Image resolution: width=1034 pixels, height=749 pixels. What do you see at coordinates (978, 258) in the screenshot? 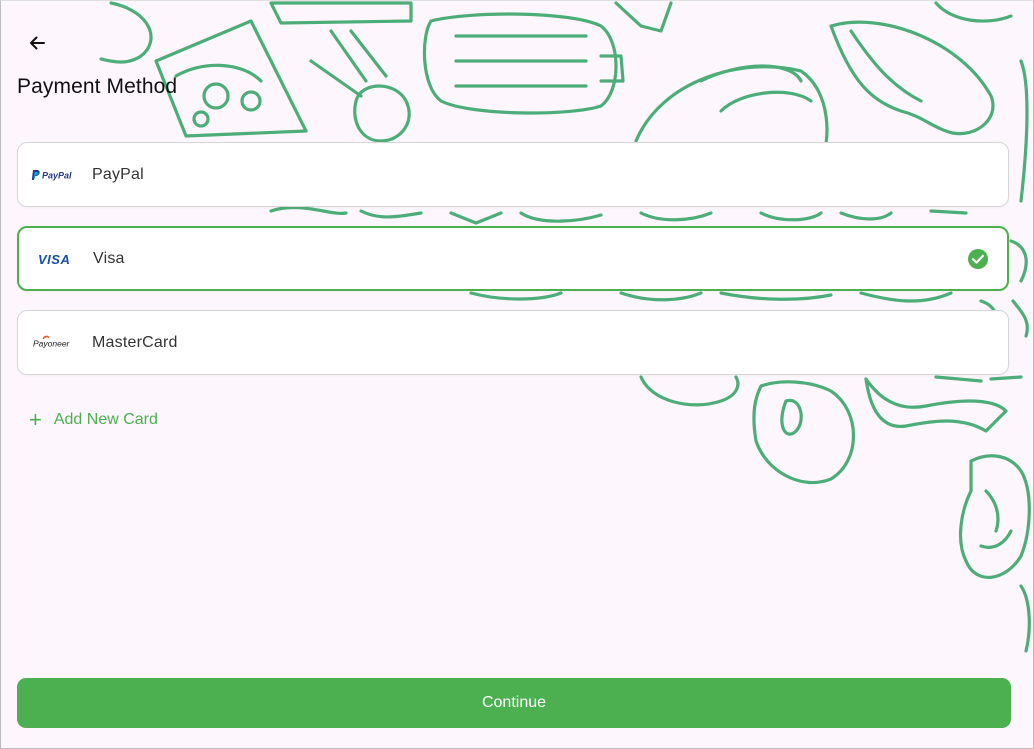
I see `check-circle-icon` at bounding box center [978, 258].